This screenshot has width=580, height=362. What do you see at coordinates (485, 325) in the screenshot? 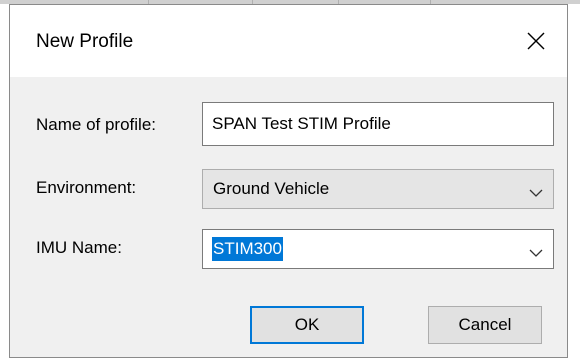
I see `cancel-button: Cancel` at bounding box center [485, 325].